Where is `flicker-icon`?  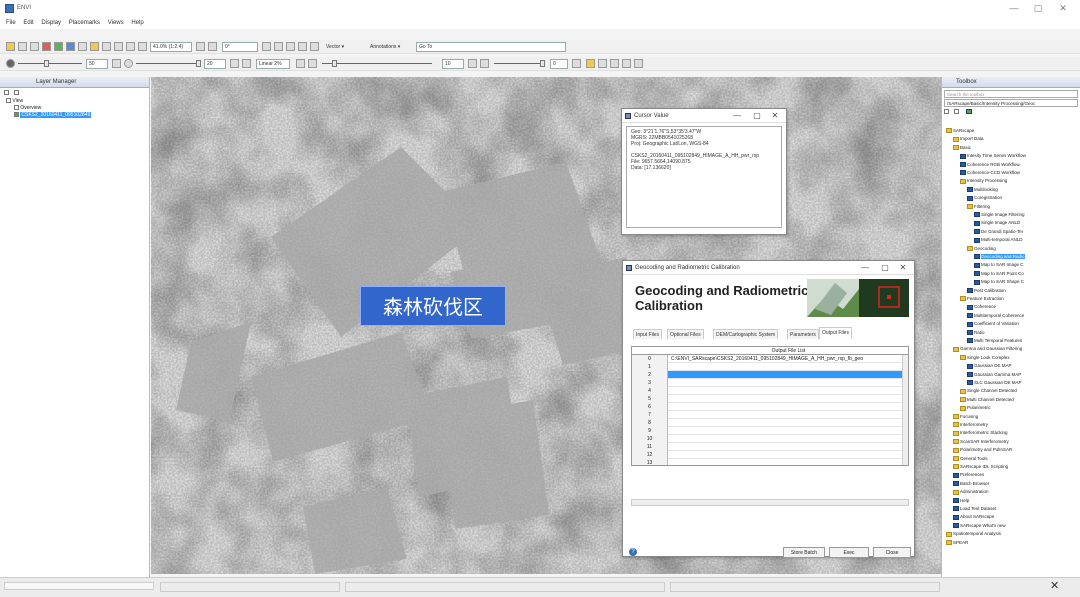 flicker-icon is located at coordinates (290, 46).